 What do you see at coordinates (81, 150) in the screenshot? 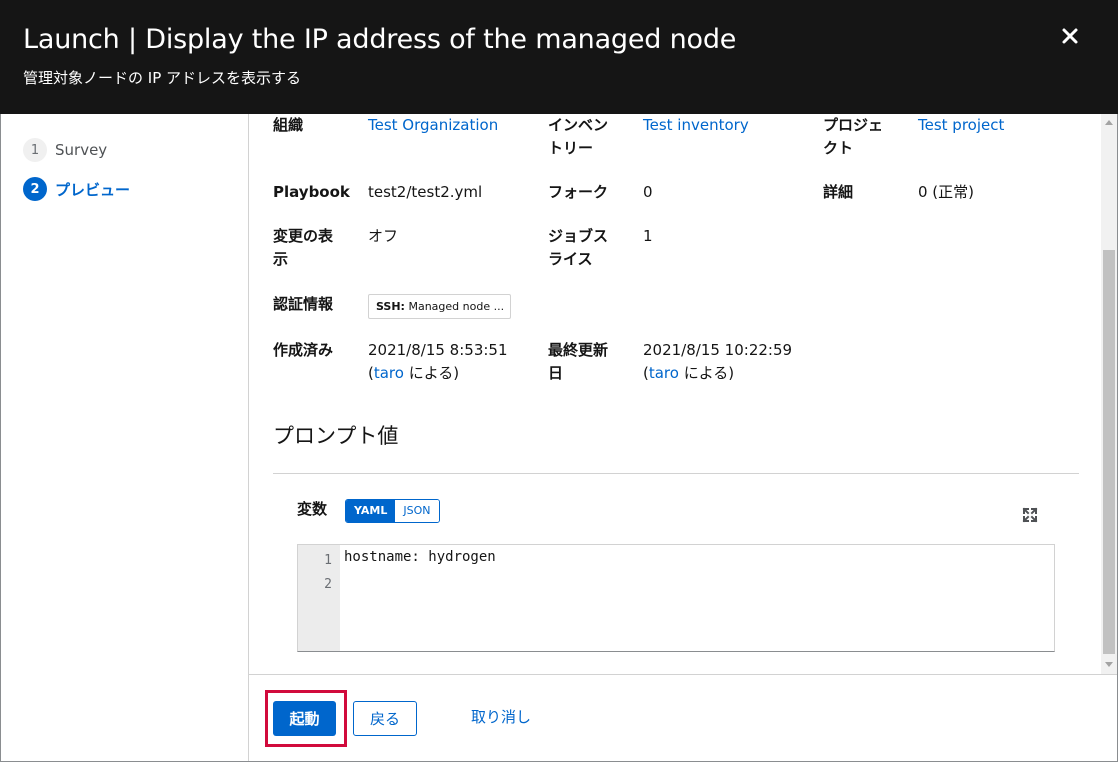
I see `step-label: Survey` at bounding box center [81, 150].